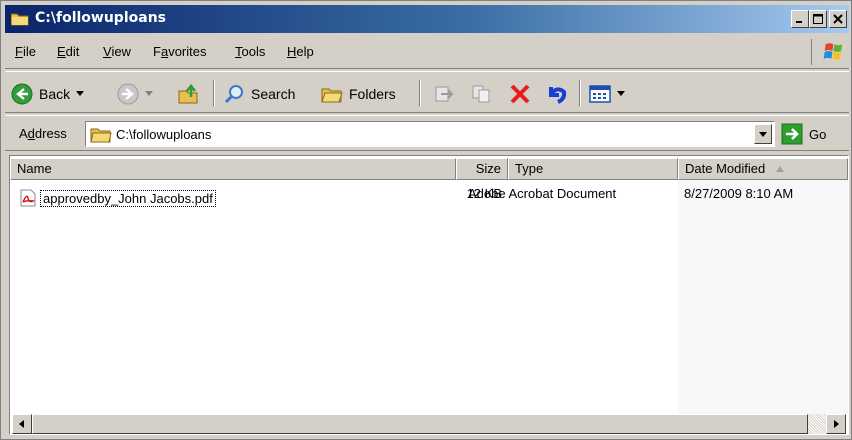 The height and width of the screenshot is (440, 852). Describe the element at coordinates (22, 94) in the screenshot. I see `back-arrow-icon` at that location.